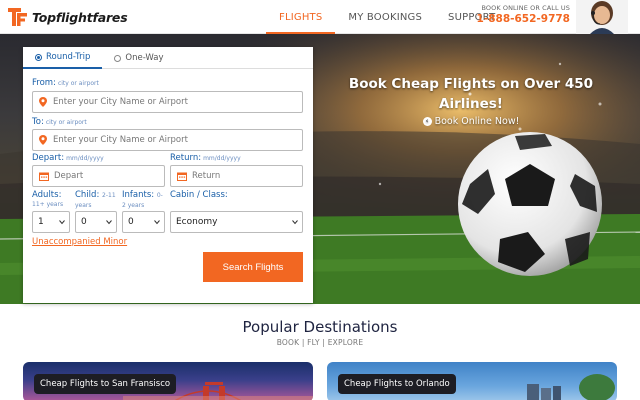 The height and width of the screenshot is (400, 640). What do you see at coordinates (41, 222) in the screenshot?
I see `adults-value: 1` at bounding box center [41, 222].